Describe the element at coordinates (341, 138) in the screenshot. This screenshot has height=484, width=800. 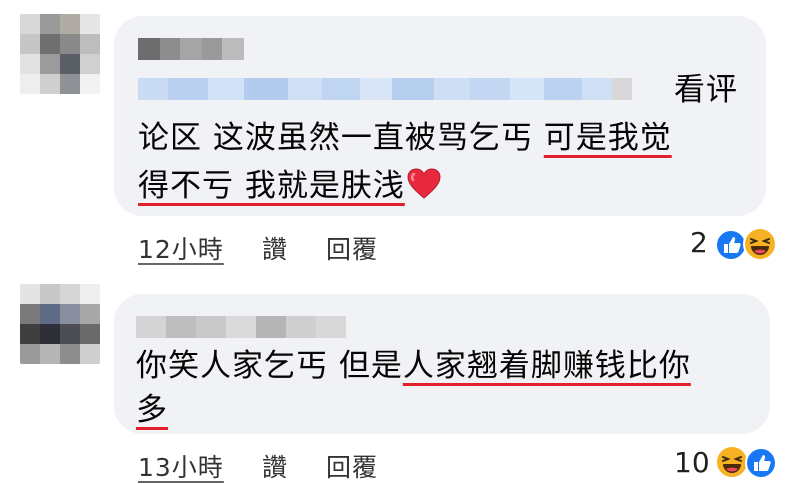
I see `comment-text: 论区 这波虽然一直被骂乞丐` at that location.